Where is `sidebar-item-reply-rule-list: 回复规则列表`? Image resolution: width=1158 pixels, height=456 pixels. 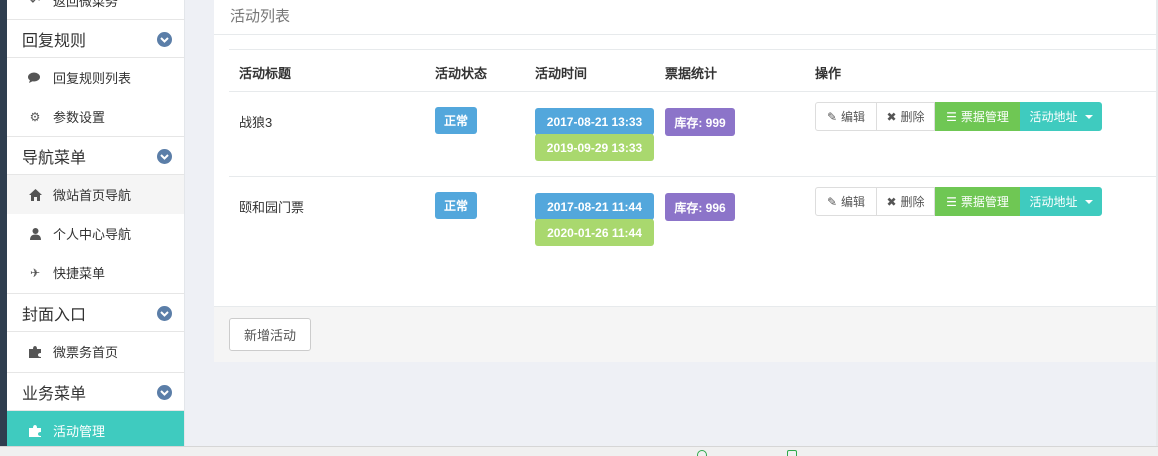
sidebar-item-reply-rule-list: 回复规则列表 is located at coordinates (95, 77).